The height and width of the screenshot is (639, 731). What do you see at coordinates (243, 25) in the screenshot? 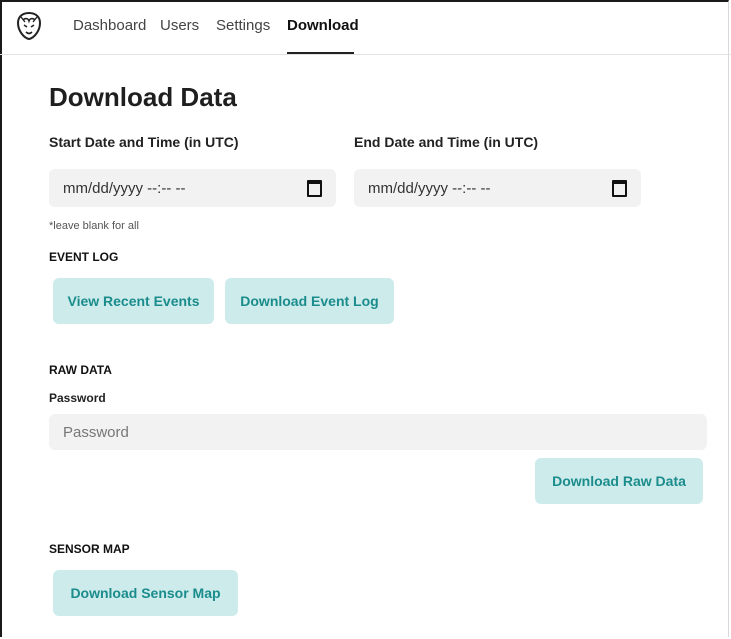
I see `nav-item-settings: Settings` at bounding box center [243, 25].